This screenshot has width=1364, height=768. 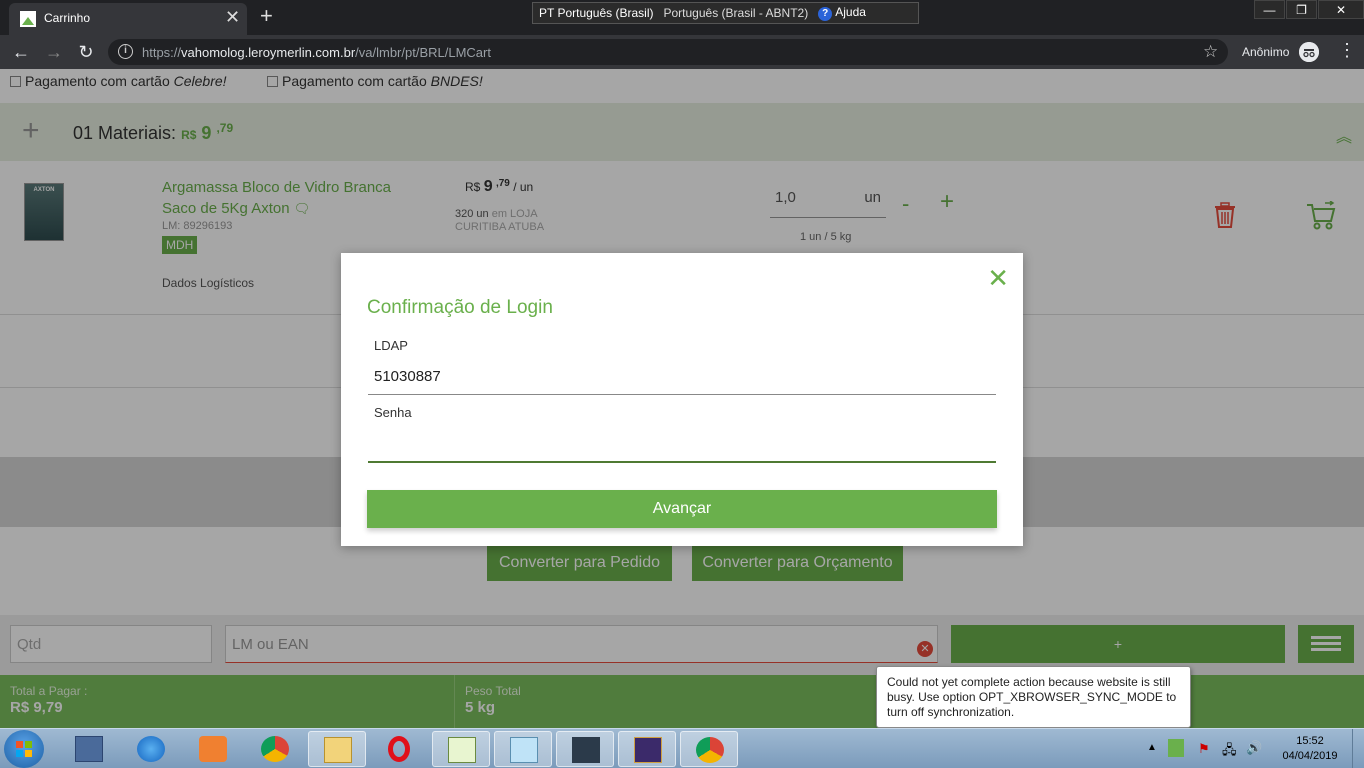 I want to click on taskbar-remote-desktop, so click(x=89, y=749).